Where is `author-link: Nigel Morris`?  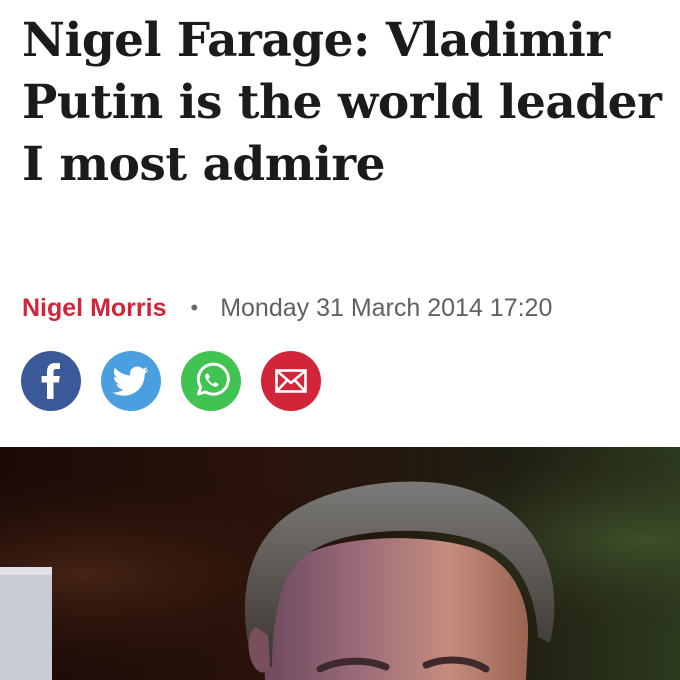
author-link: Nigel Morris is located at coordinates (94, 308).